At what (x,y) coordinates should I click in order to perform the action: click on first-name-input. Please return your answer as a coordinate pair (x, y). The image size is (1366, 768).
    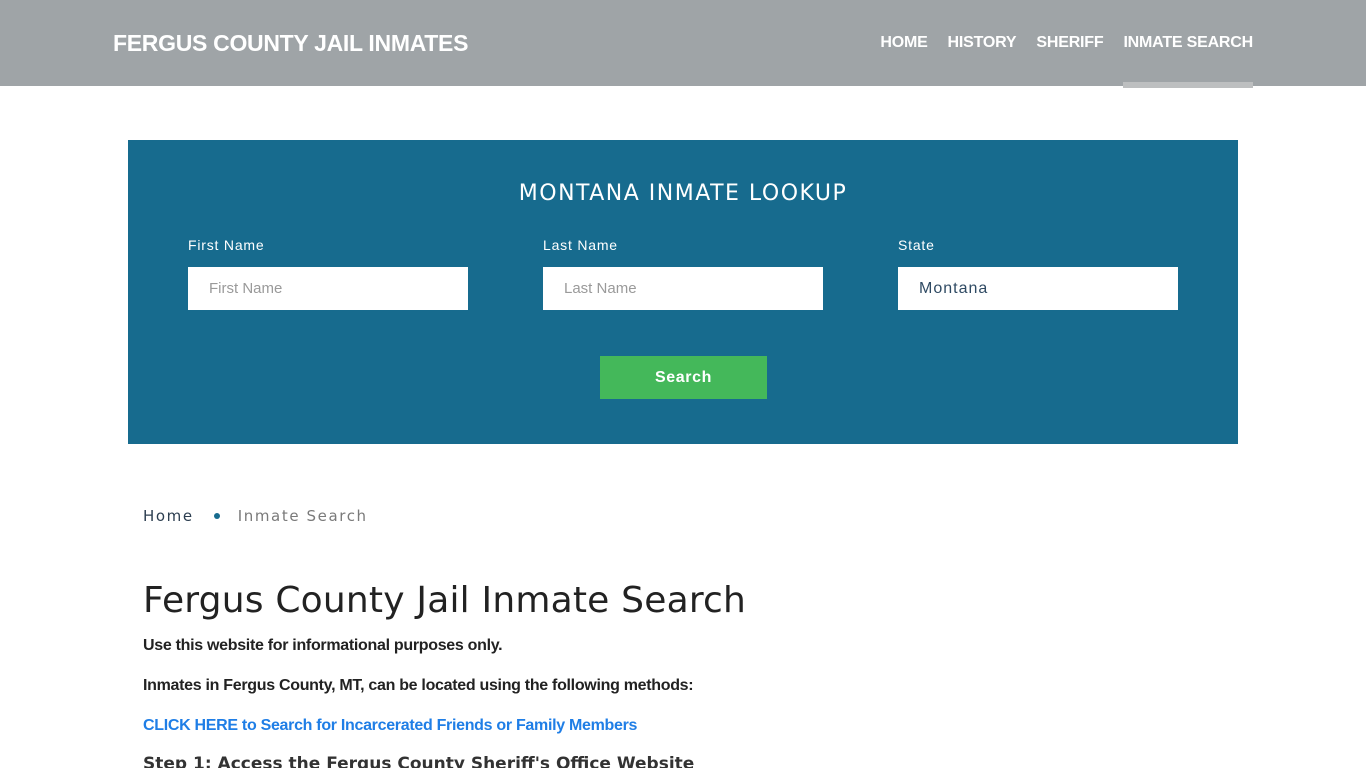
    Looking at the image, I should click on (328, 288).